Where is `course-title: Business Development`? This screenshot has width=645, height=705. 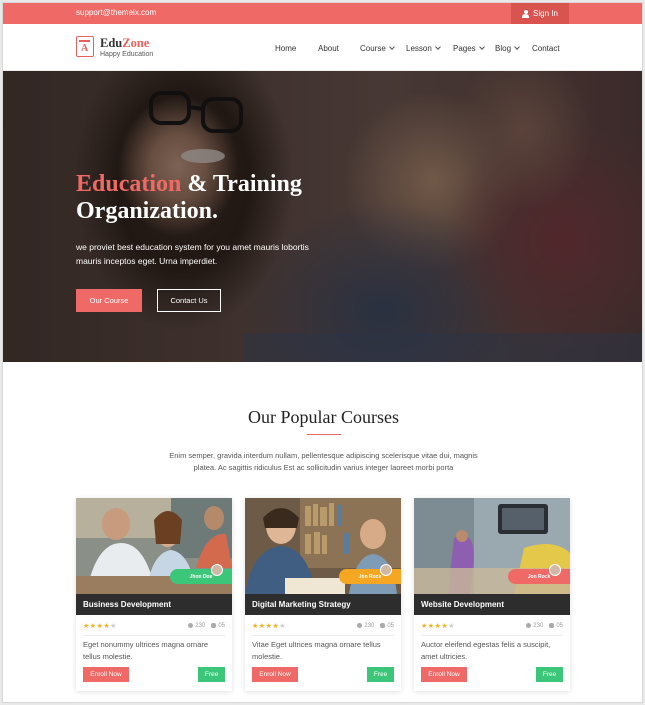 course-title: Business Development is located at coordinates (154, 604).